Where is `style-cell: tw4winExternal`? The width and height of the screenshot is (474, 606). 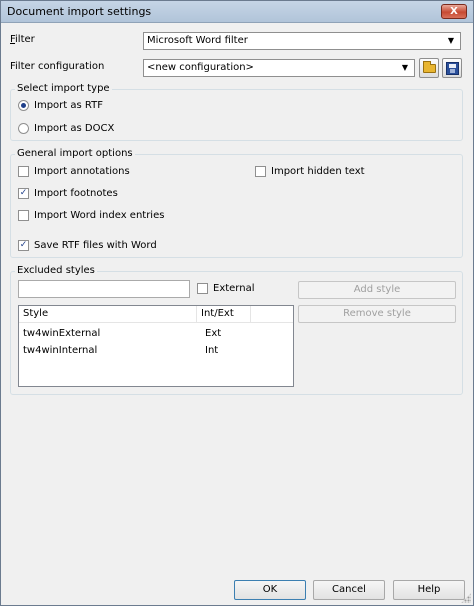 style-cell: tw4winExternal is located at coordinates (62, 333).